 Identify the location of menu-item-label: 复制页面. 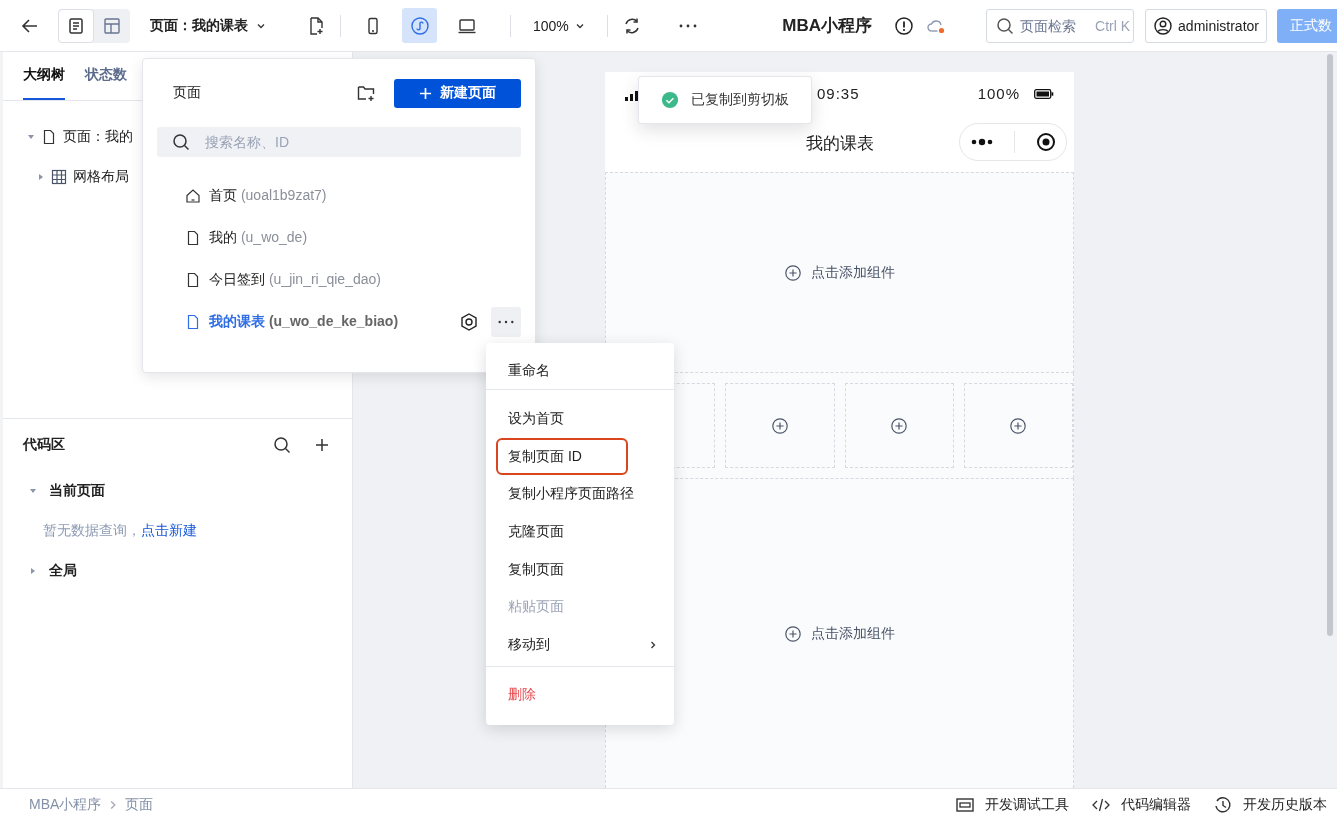
(536, 569).